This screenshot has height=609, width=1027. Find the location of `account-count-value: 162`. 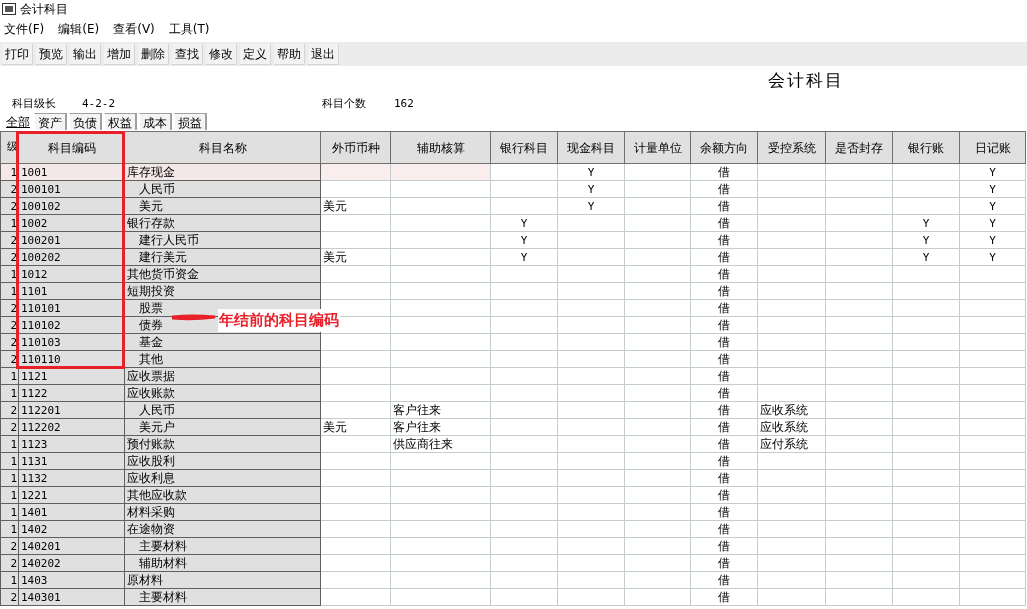

account-count-value: 162 is located at coordinates (404, 103).